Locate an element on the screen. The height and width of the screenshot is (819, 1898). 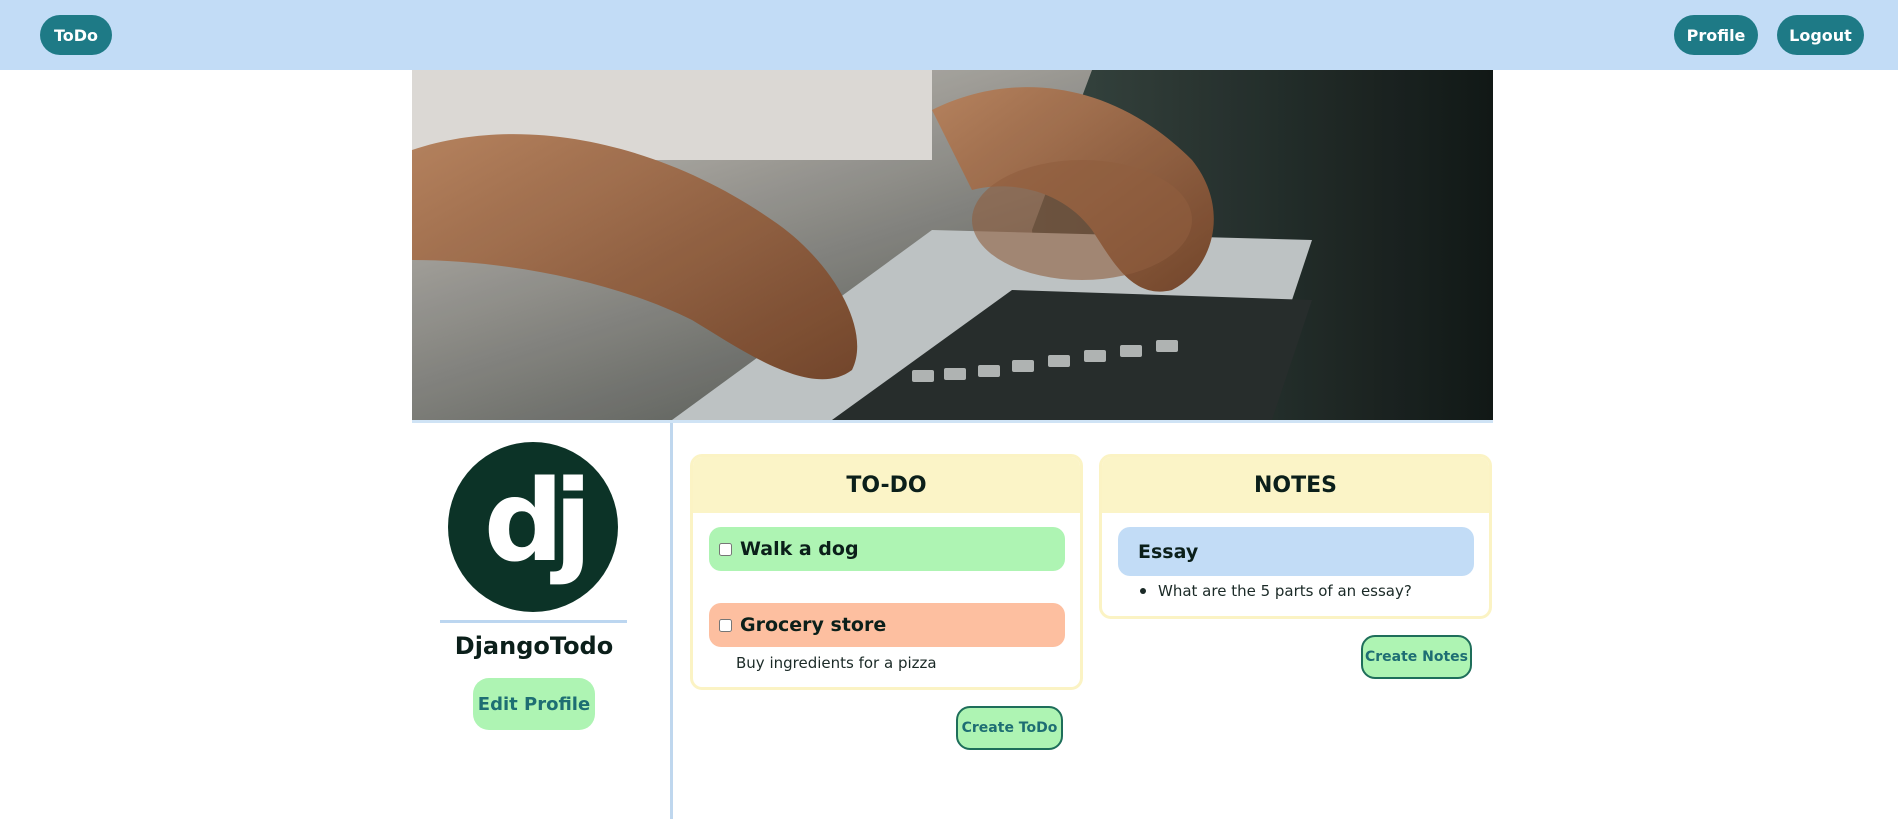
note-bullet-text: What are the 5 parts of an essay? is located at coordinates (1285, 591).